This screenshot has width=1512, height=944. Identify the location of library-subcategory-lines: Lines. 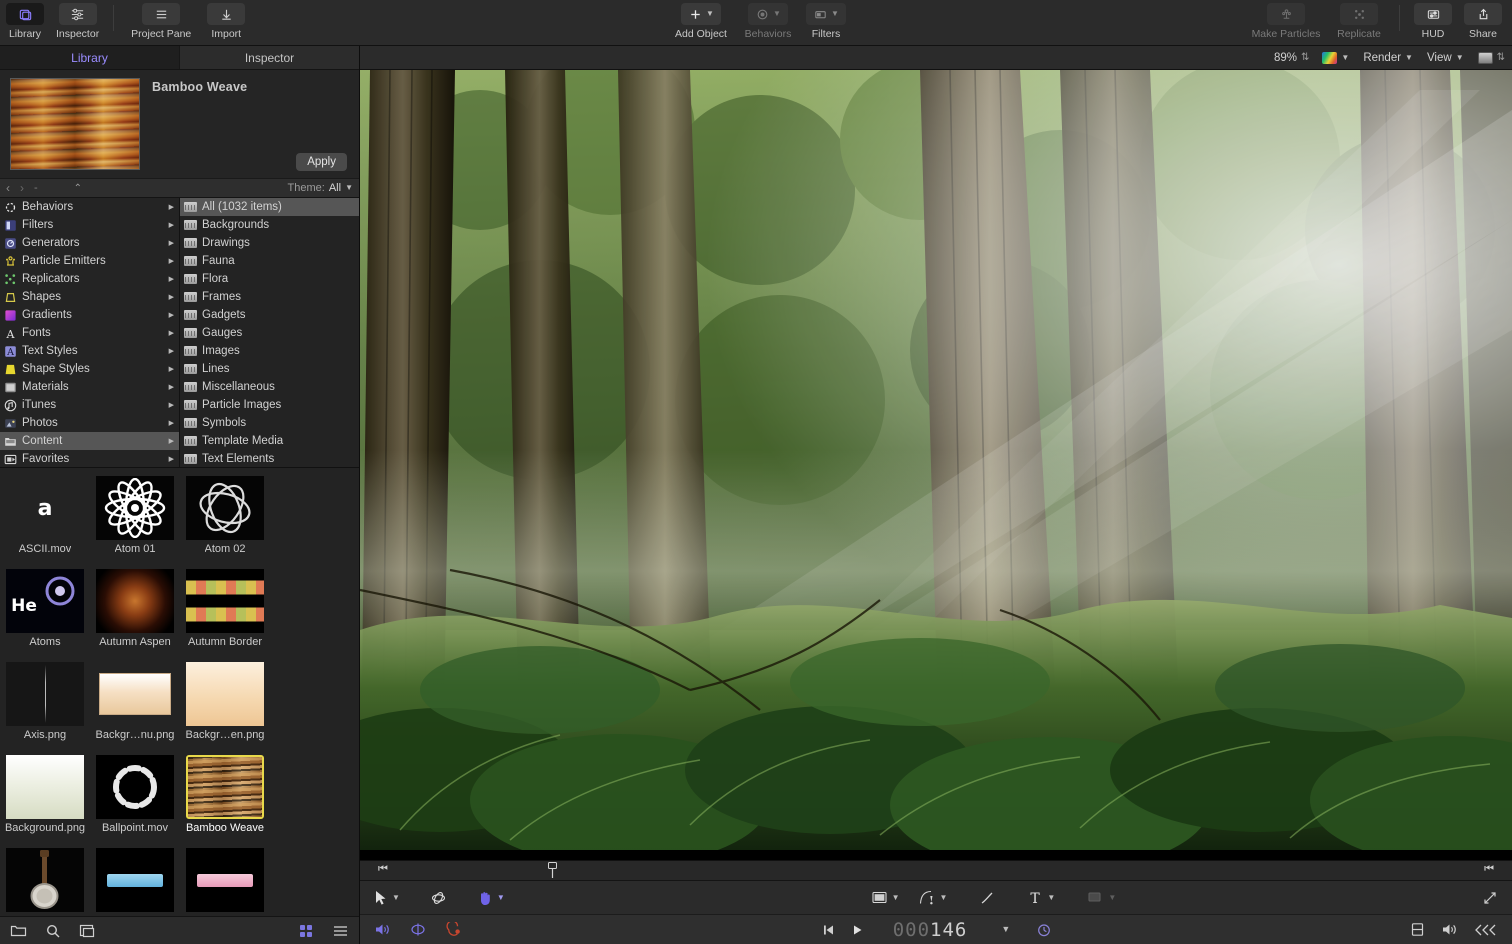
(269, 369).